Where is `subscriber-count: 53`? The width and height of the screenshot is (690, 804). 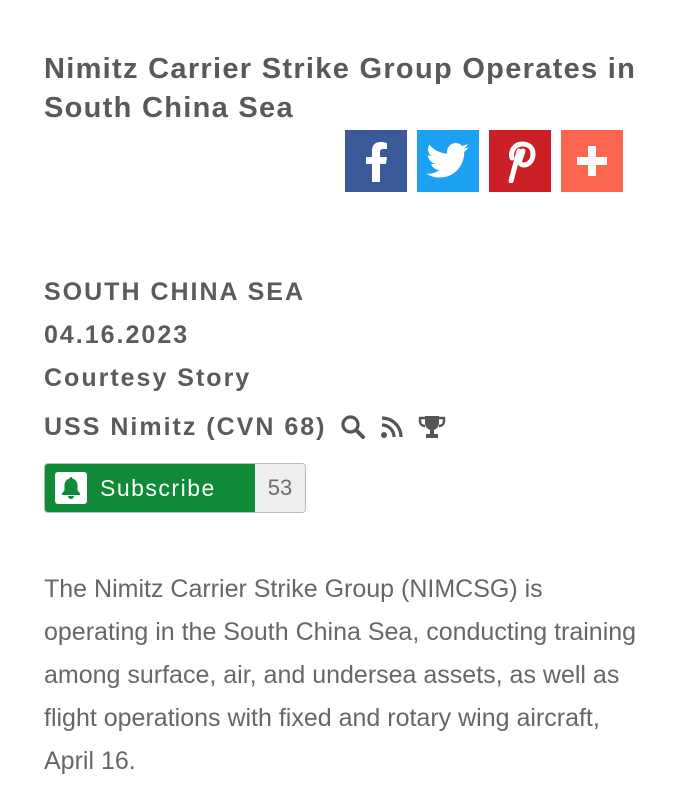 subscriber-count: 53 is located at coordinates (280, 488).